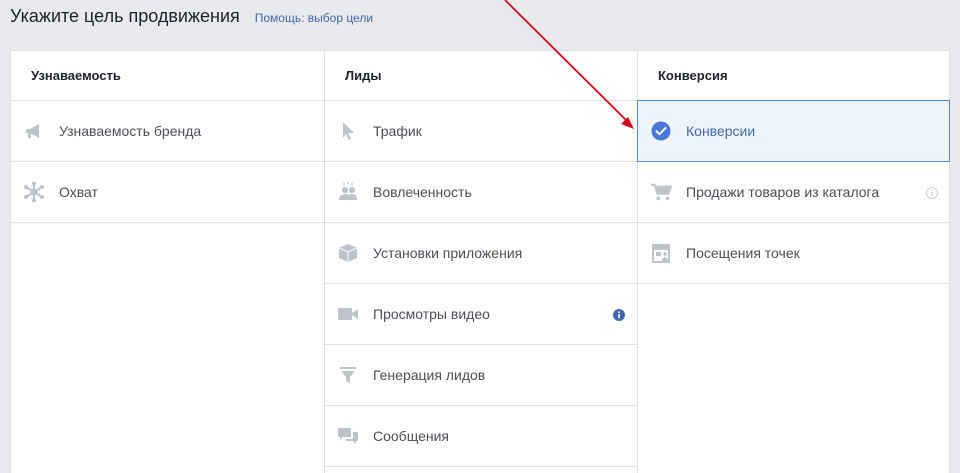 This screenshot has height=473, width=960. I want to click on objective-label: Установки приложения, so click(448, 253).